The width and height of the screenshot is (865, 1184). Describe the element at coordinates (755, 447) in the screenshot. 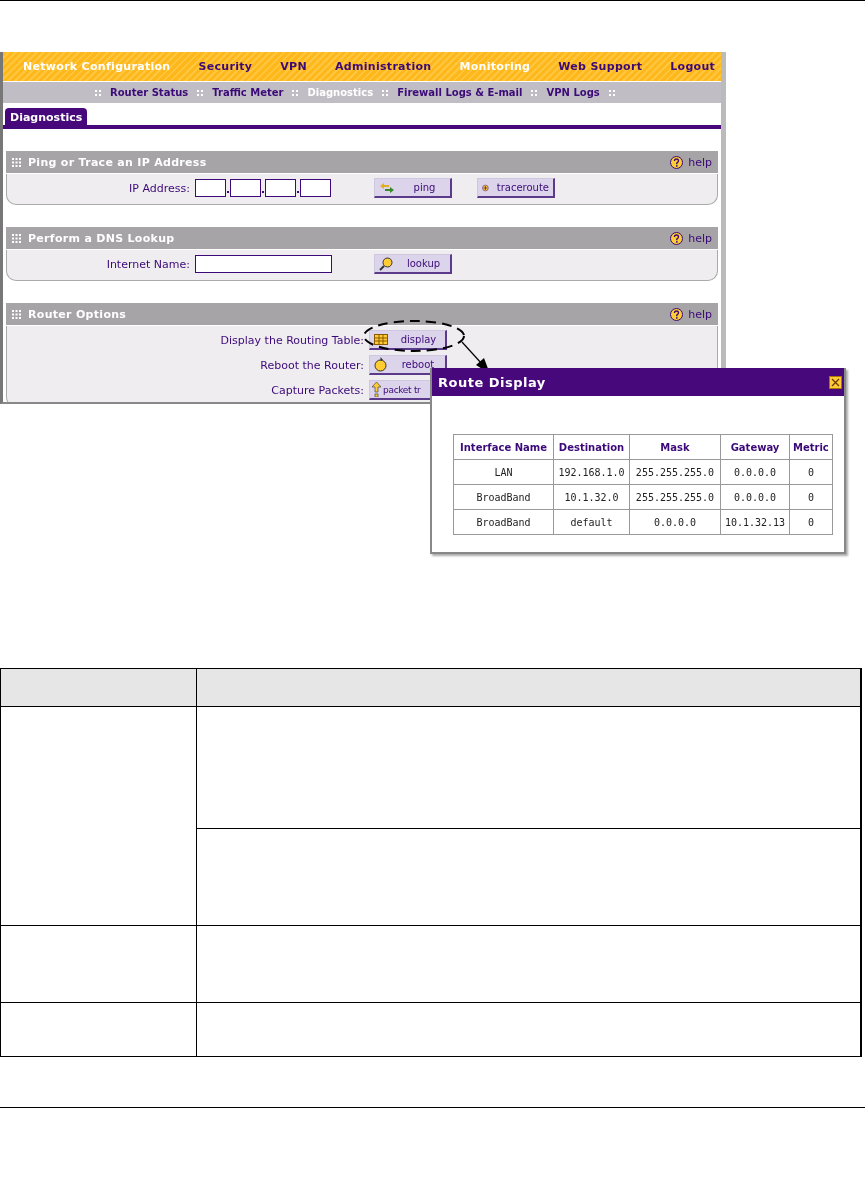

I see `column-header: Gateway` at that location.